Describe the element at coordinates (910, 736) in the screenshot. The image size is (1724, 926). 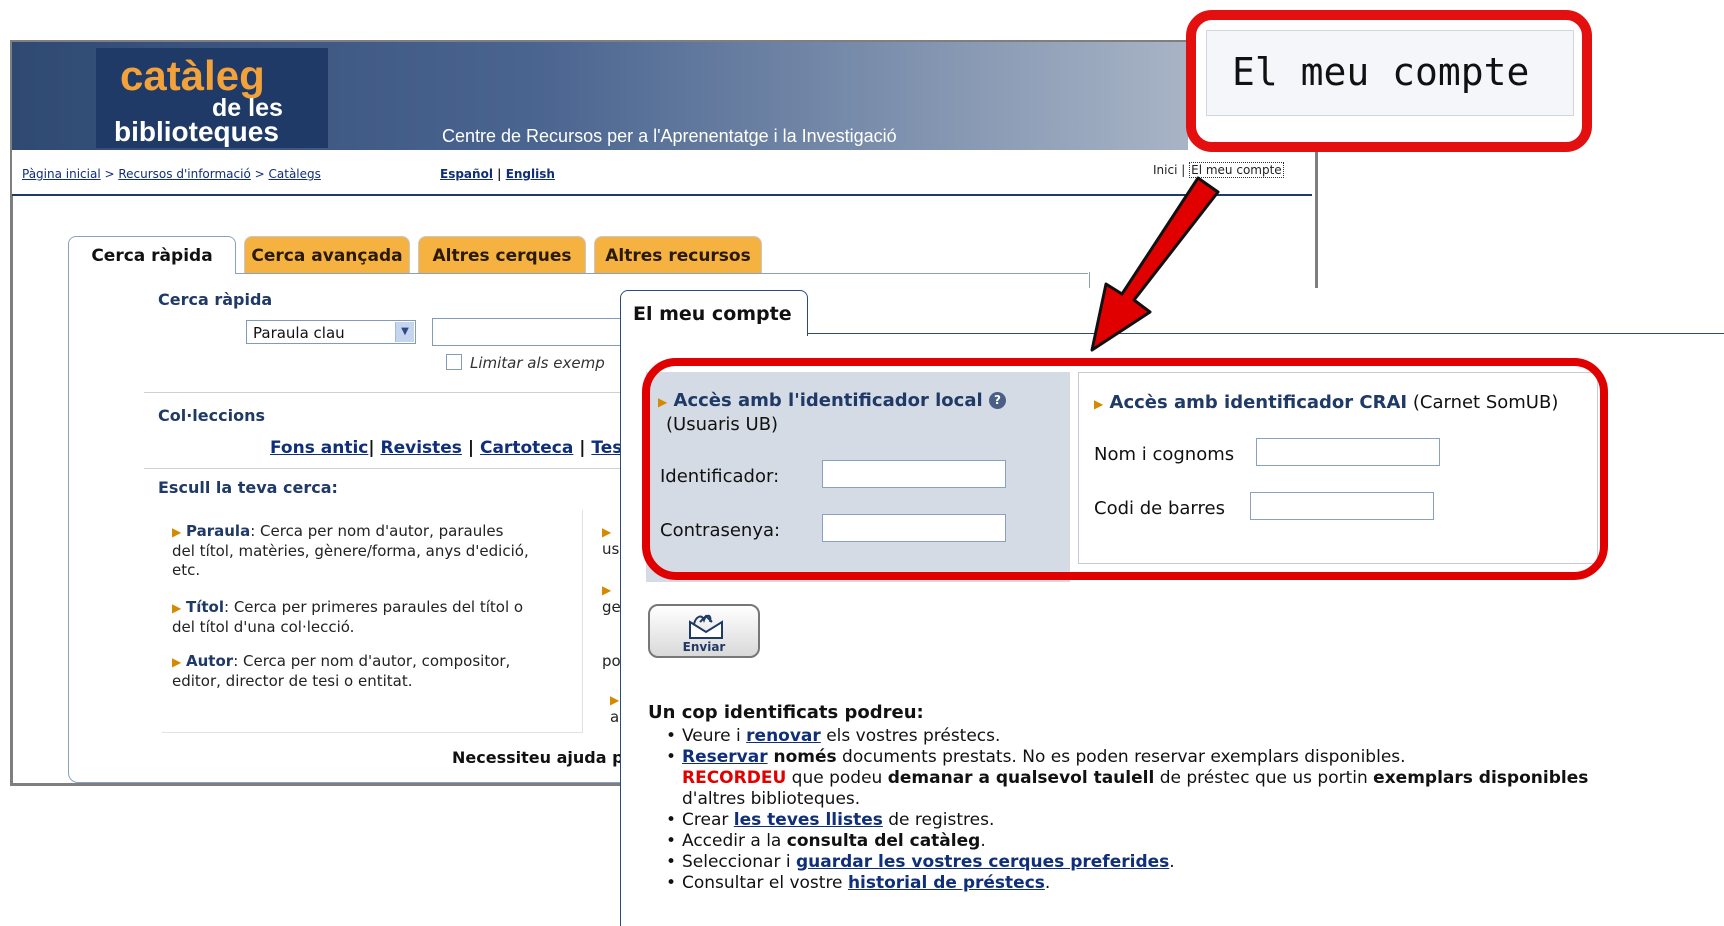
I see `list-text: els vostres préstecs.` at that location.